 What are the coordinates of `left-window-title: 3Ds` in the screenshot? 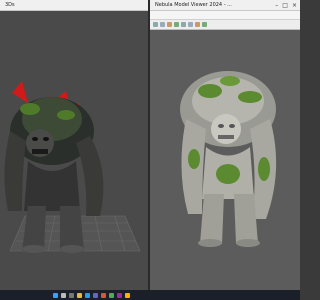 It's located at (10, 5).